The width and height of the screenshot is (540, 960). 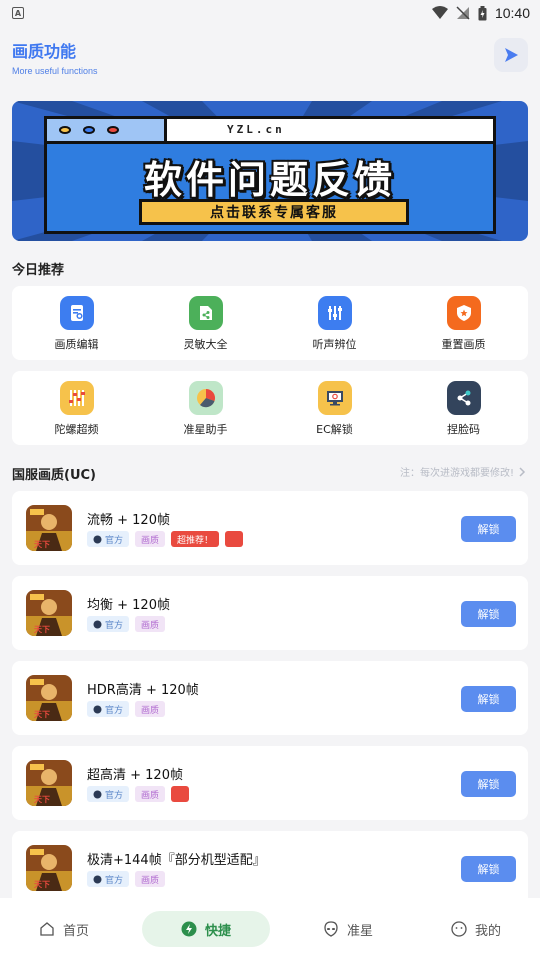 I want to click on grid-label: 重置画质, so click(x=463, y=344).